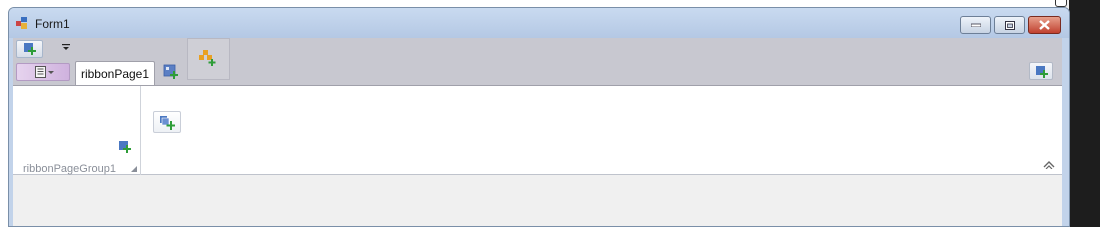  Describe the element at coordinates (1084, 113) in the screenshot. I see `desktop-background` at that location.